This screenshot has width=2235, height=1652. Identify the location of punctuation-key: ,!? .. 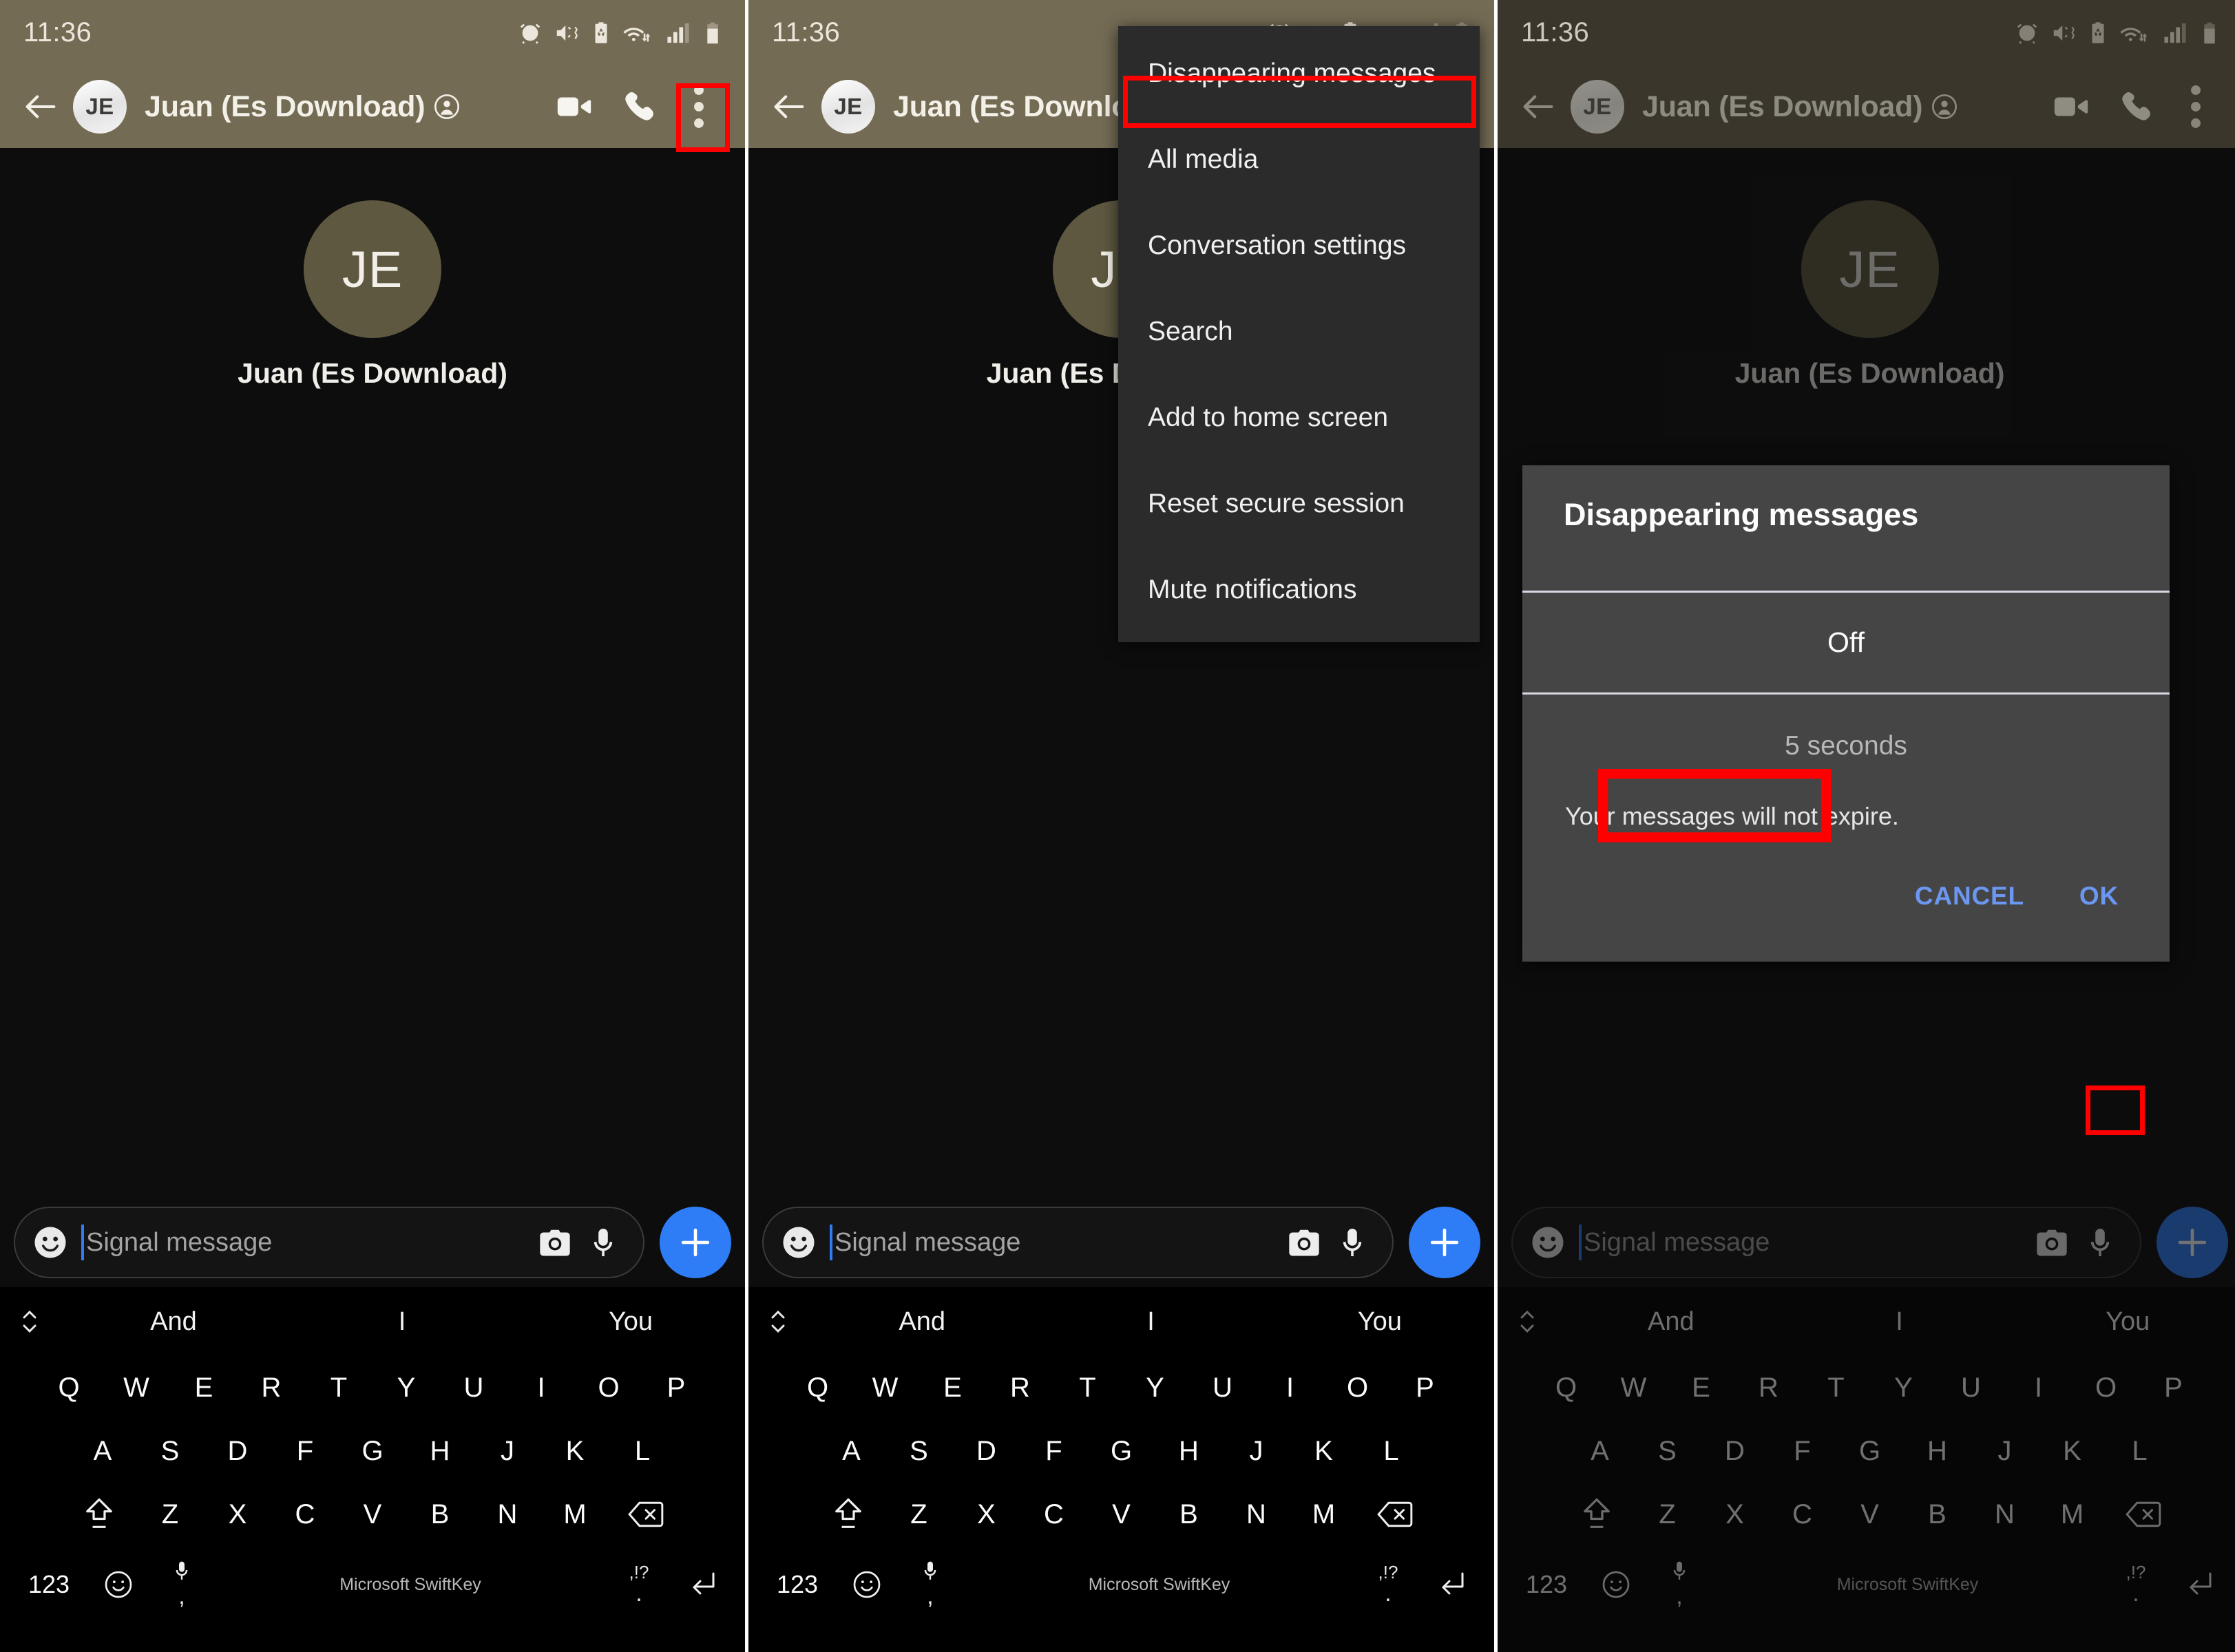
(639, 1585).